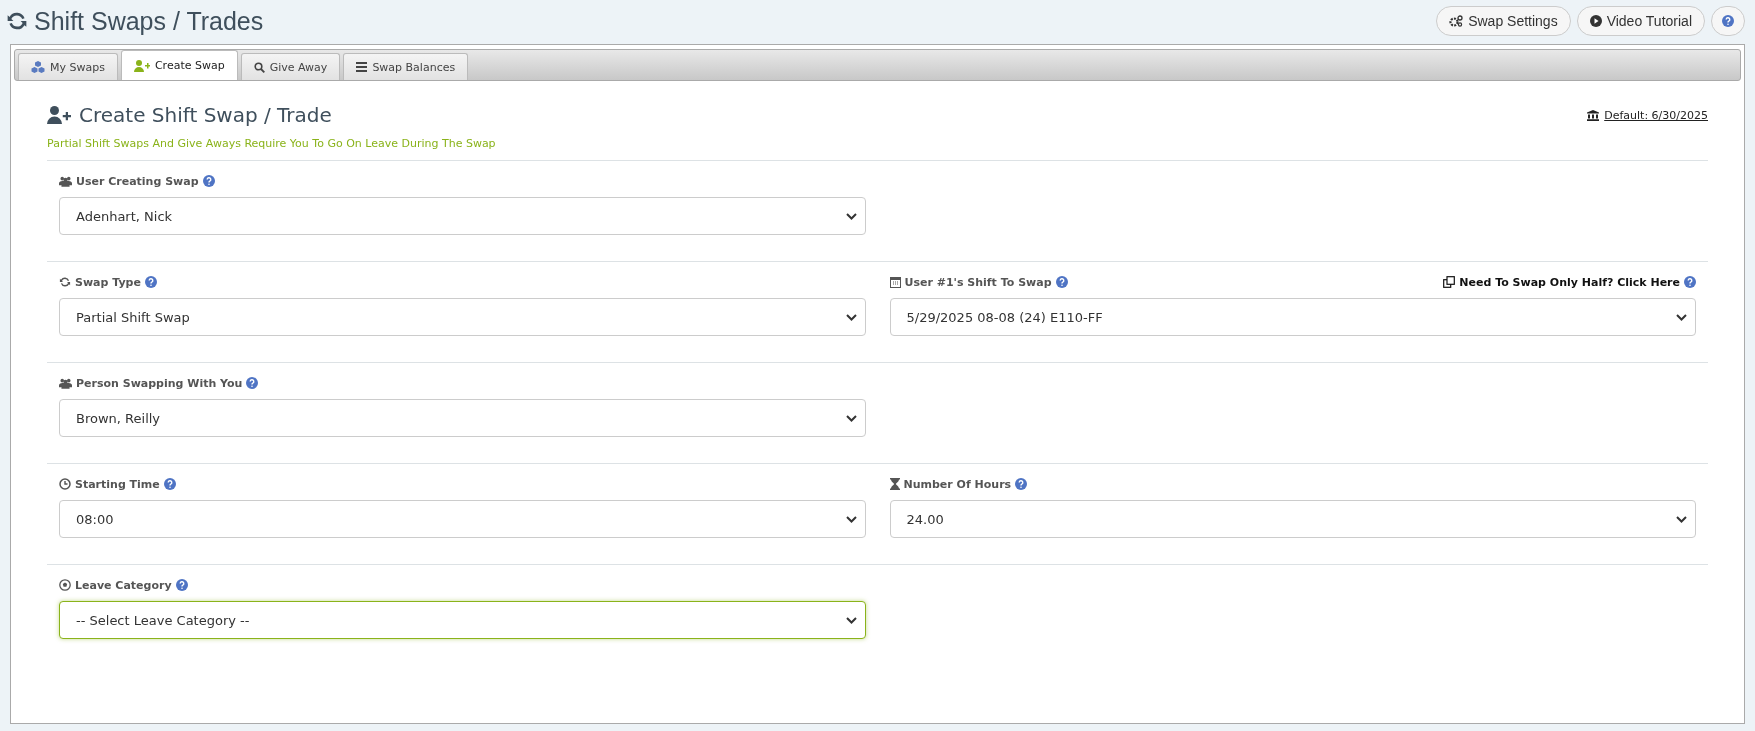 The width and height of the screenshot is (1755, 731). I want to click on select-field: -- Select Leave Category --, so click(462, 620).